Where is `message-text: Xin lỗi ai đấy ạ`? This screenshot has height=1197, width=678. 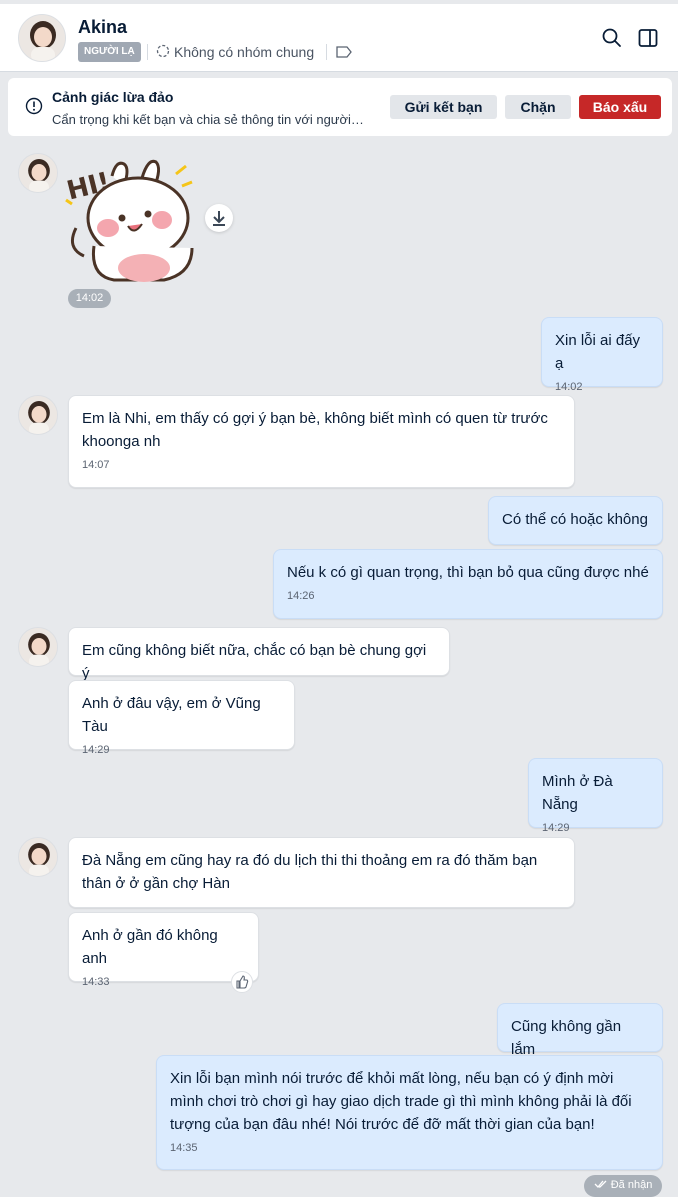 message-text: Xin lỗi ai đấy ạ is located at coordinates (598, 352).